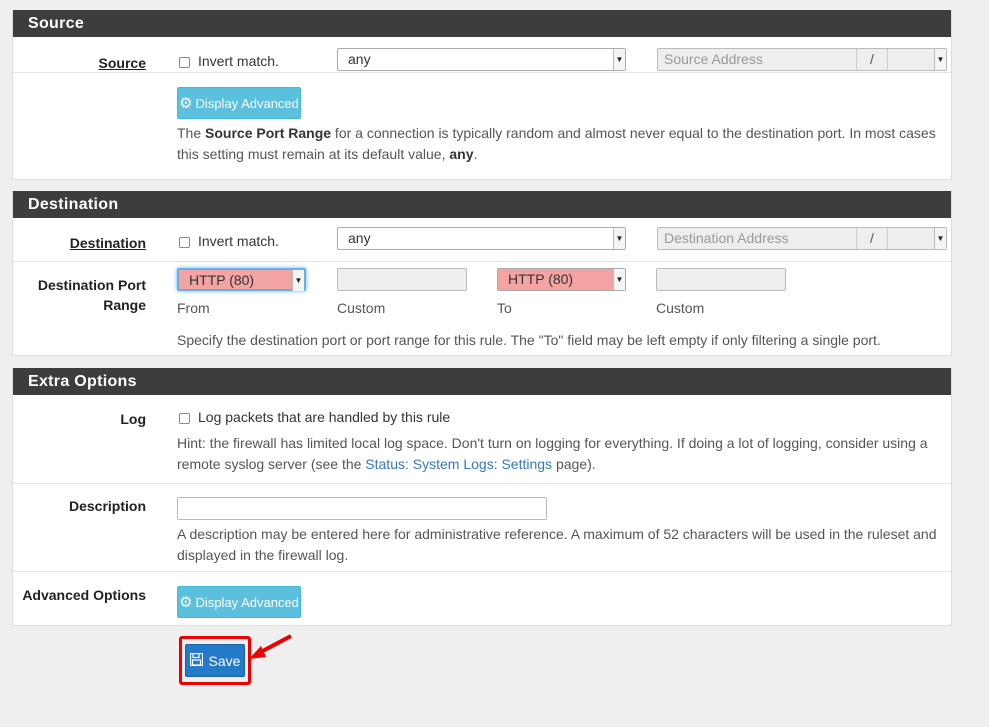 The height and width of the screenshot is (727, 989). I want to click on description-label: Description, so click(107, 506).